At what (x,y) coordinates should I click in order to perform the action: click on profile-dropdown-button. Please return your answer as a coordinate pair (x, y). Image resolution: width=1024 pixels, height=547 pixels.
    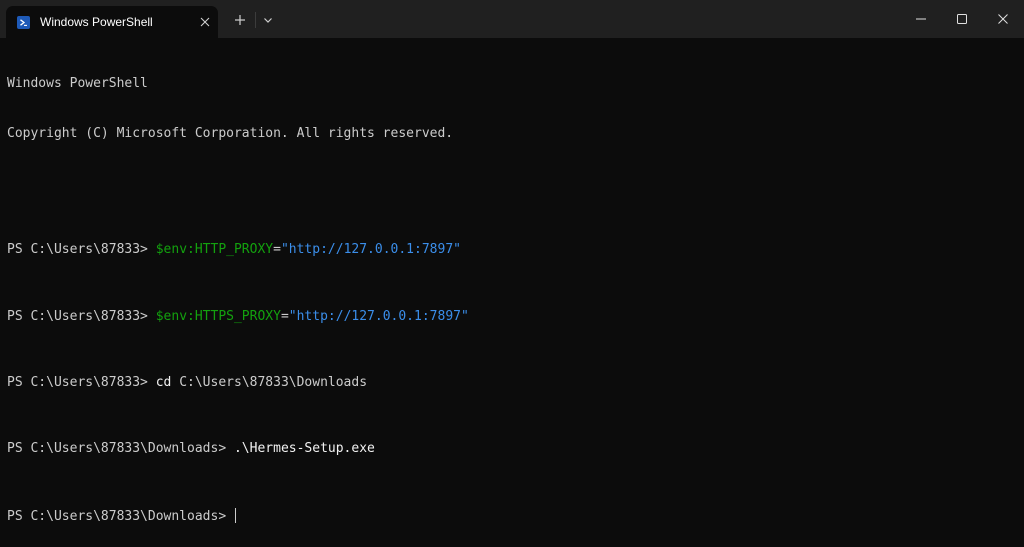
    Looking at the image, I should click on (268, 20).